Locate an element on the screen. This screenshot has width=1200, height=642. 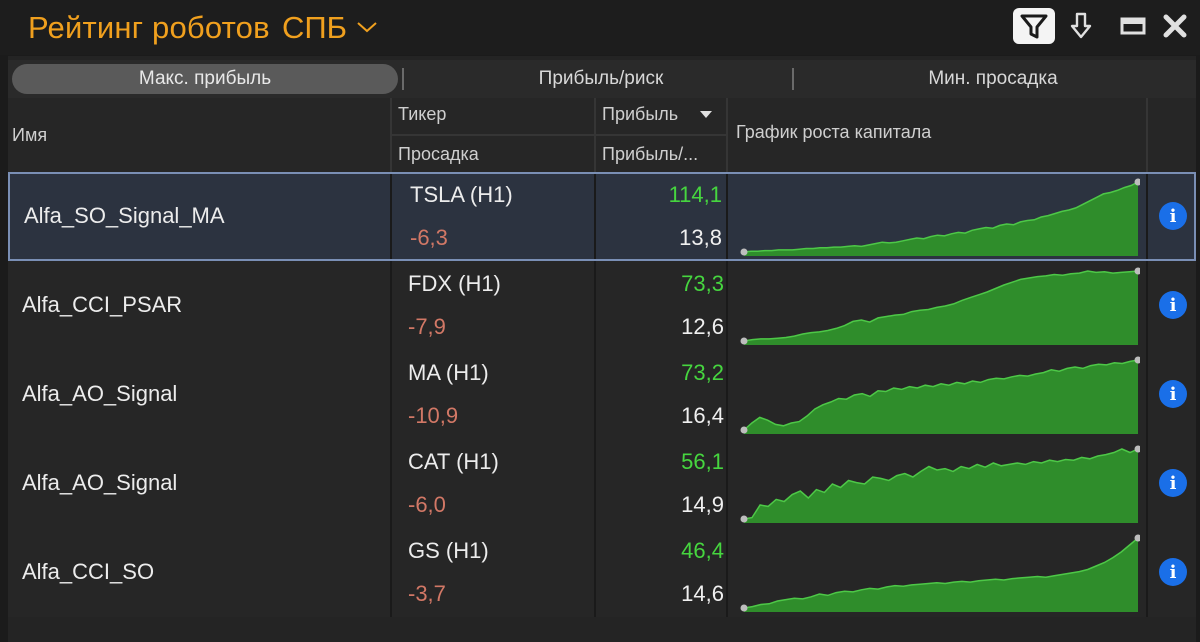
filter-icon is located at coordinates (1034, 26).